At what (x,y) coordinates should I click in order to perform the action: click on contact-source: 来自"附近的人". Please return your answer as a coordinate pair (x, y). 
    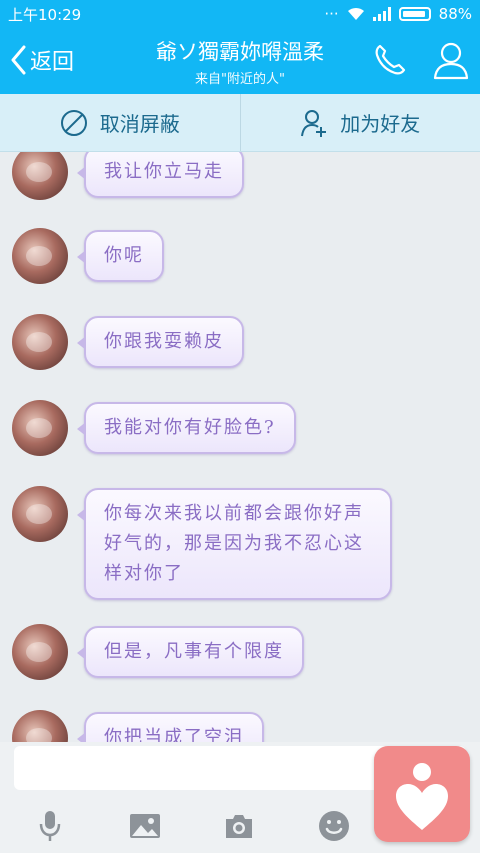
    Looking at the image, I should click on (240, 79).